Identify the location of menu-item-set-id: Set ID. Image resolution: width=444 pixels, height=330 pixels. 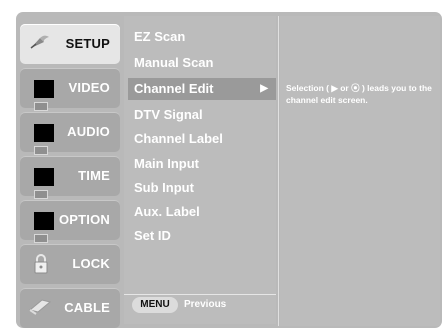
(202, 236).